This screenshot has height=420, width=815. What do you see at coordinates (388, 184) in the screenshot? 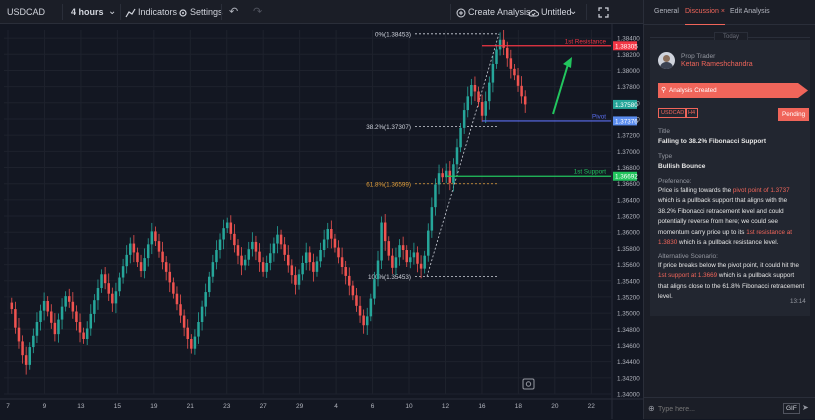
I see `fib-level-label: 61.8%(1.36599)` at bounding box center [388, 184].